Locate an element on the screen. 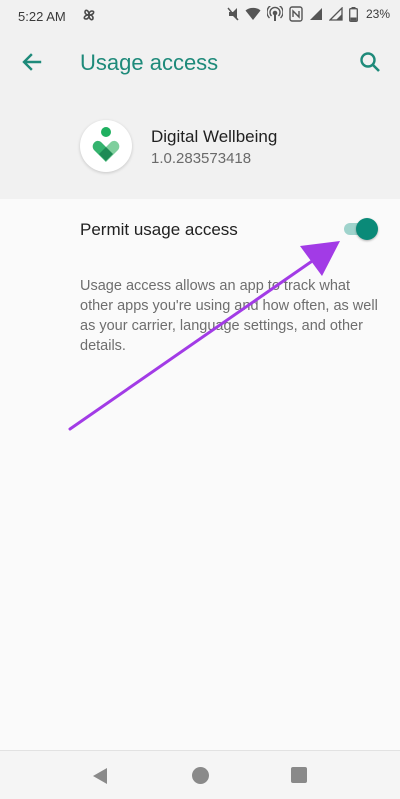 This screenshot has height=799, width=400. battery-percent: 23% is located at coordinates (377, 14).